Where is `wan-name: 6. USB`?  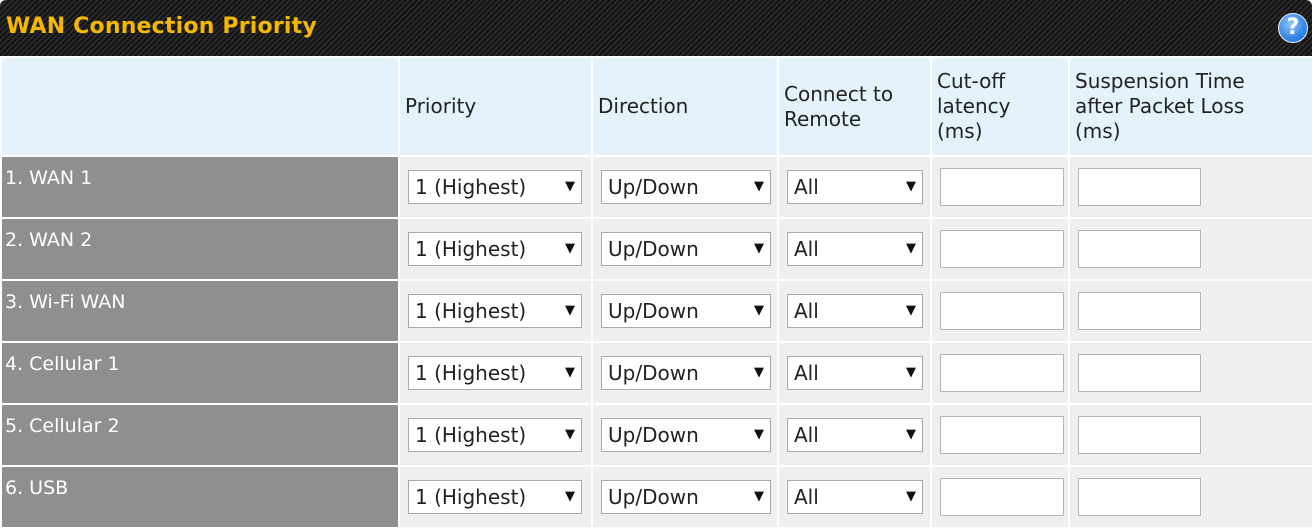 wan-name: 6. USB is located at coordinates (200, 497).